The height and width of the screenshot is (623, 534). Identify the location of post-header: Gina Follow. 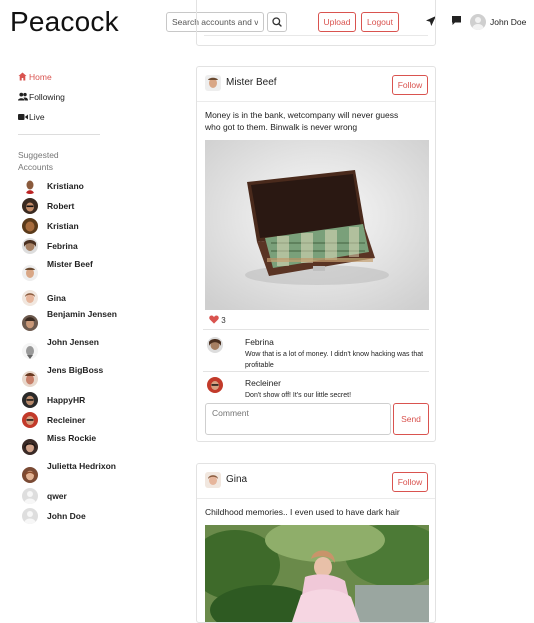
(316, 481).